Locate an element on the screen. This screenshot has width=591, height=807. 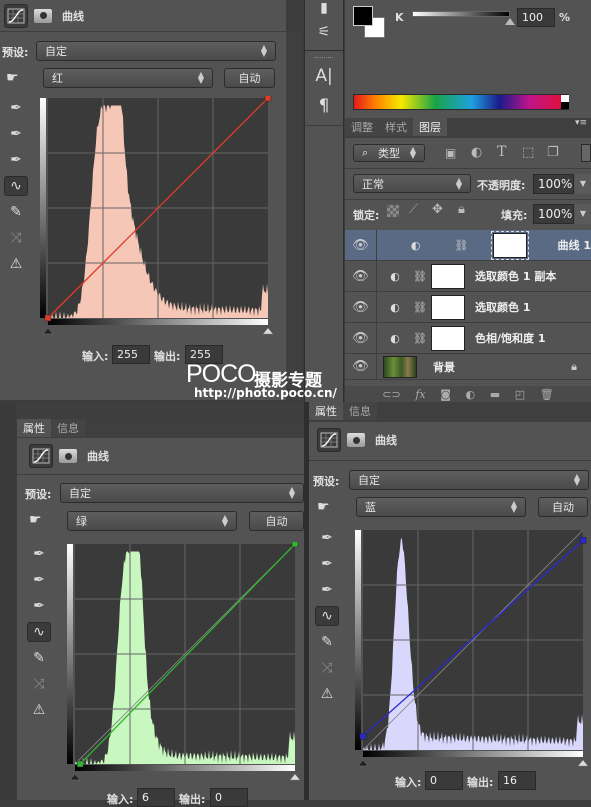
channel-select: 红 ▲ ▼ is located at coordinates (128, 78).